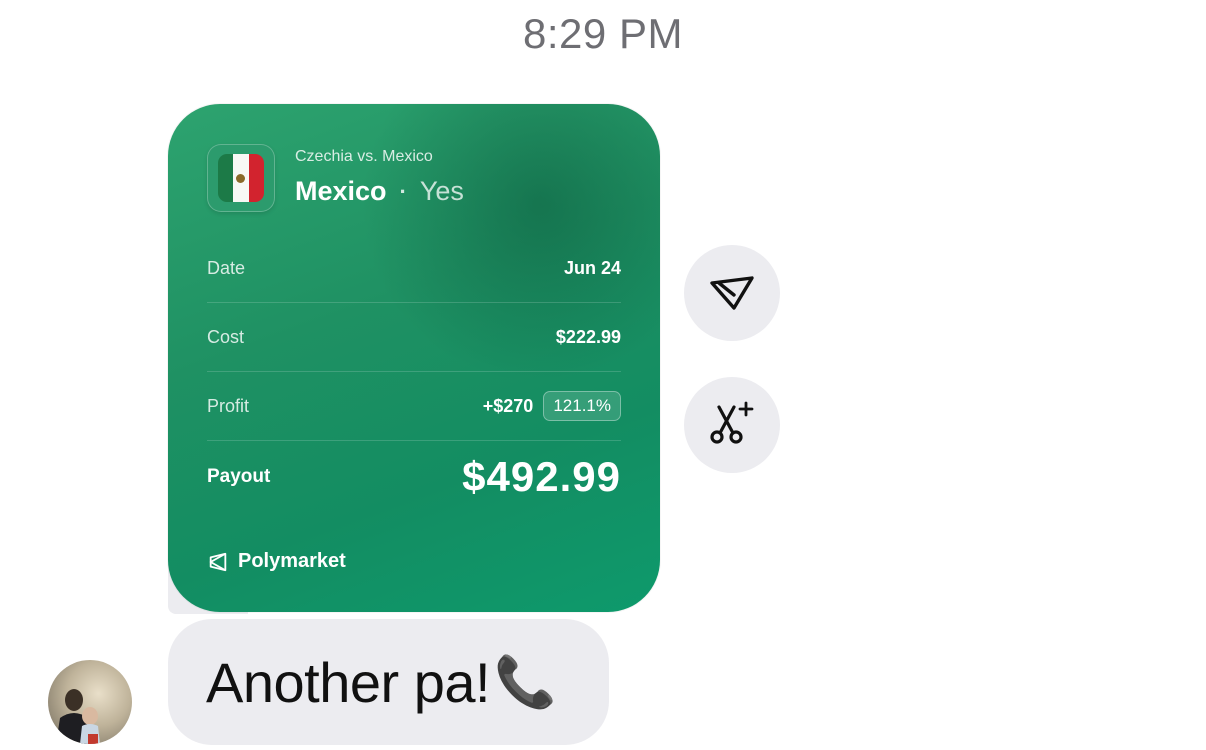 The image size is (1206, 750). What do you see at coordinates (364, 156) in the screenshot?
I see `match-title: Czechia vs. Mexico` at bounding box center [364, 156].